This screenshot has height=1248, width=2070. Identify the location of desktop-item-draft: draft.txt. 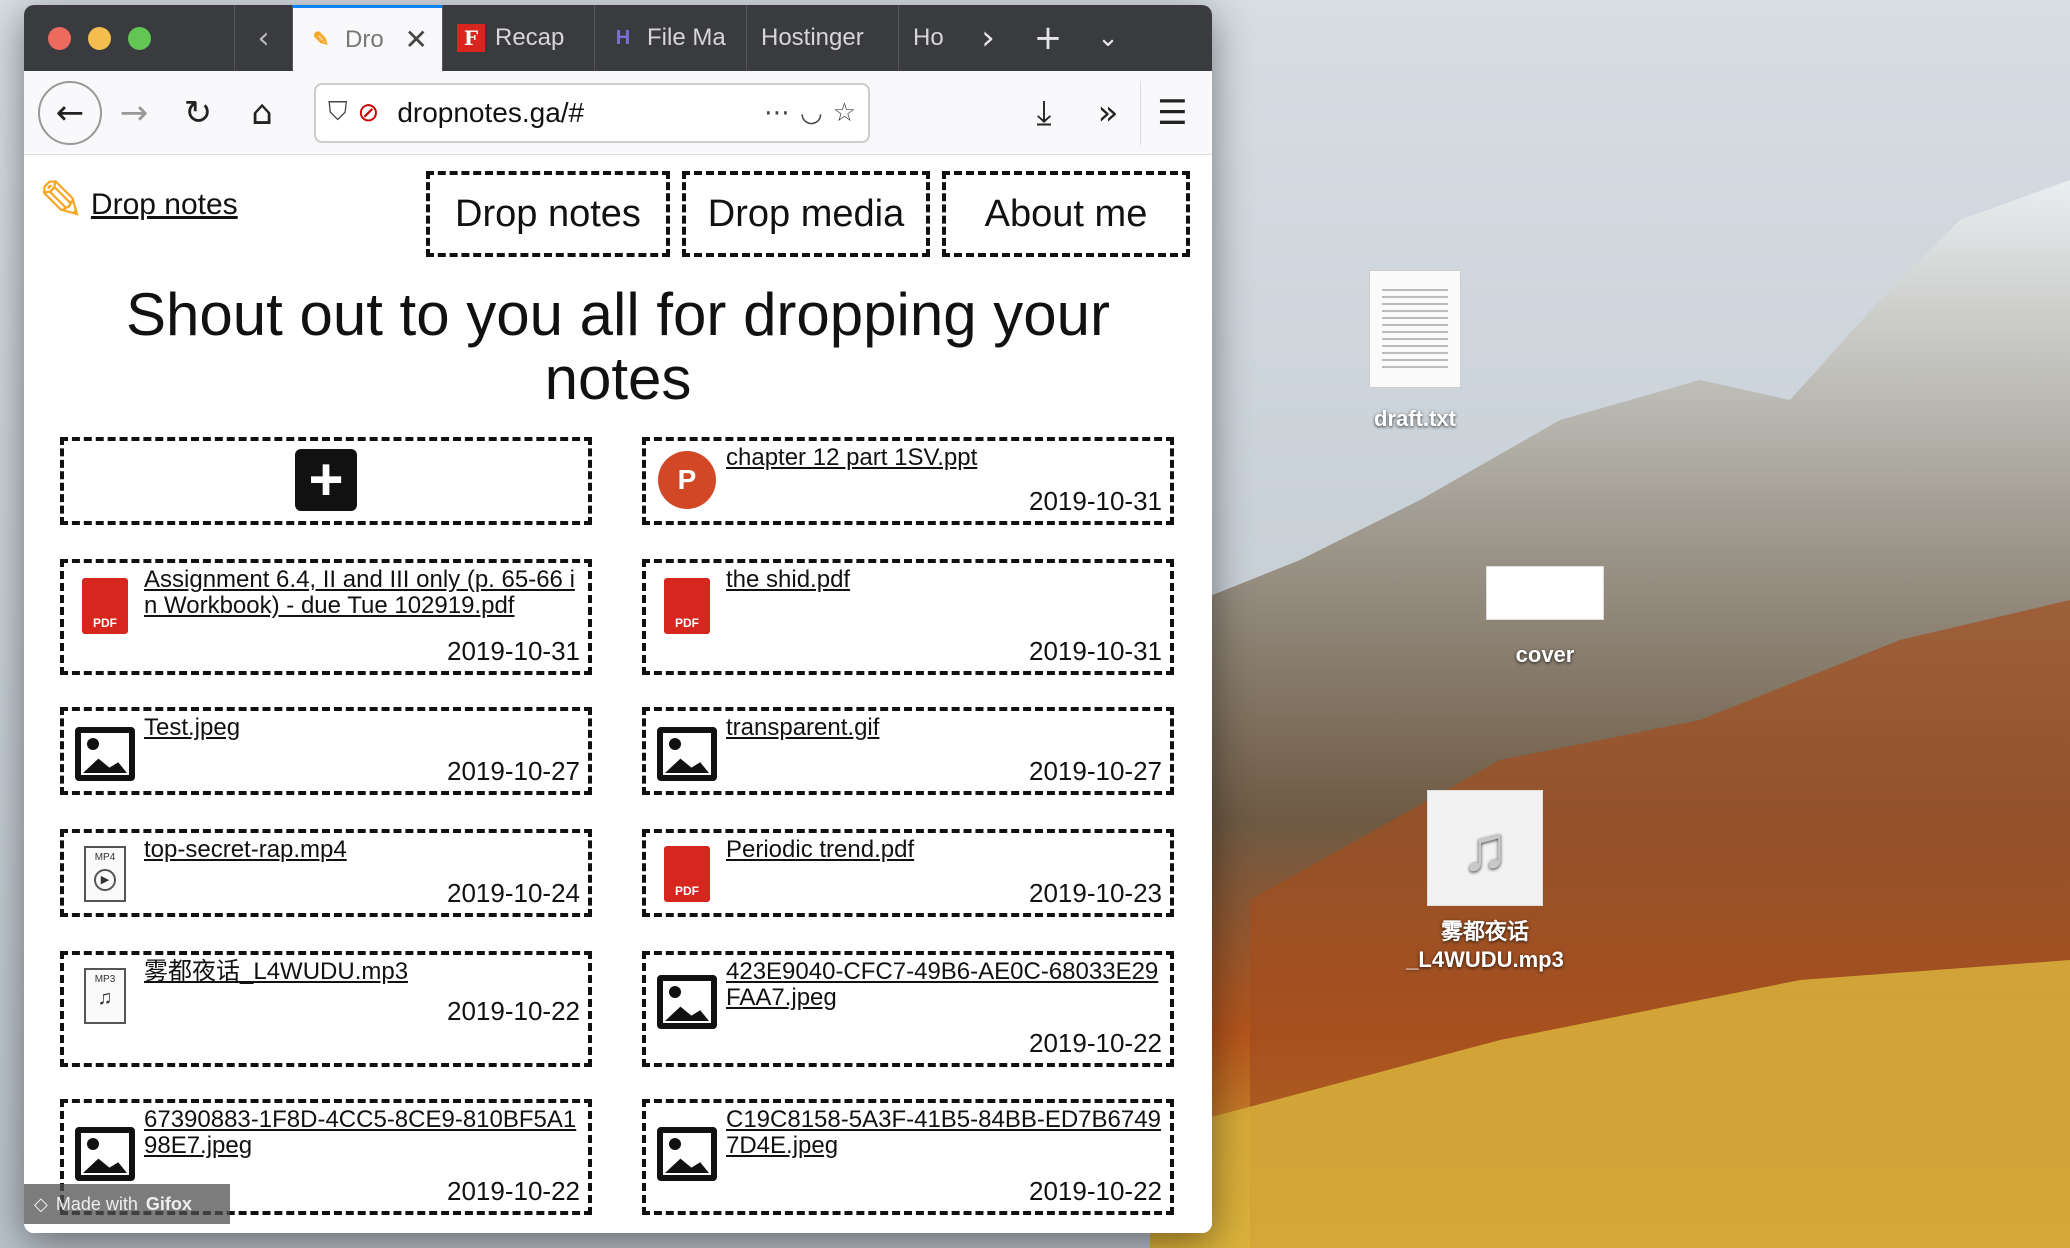
(1415, 351).